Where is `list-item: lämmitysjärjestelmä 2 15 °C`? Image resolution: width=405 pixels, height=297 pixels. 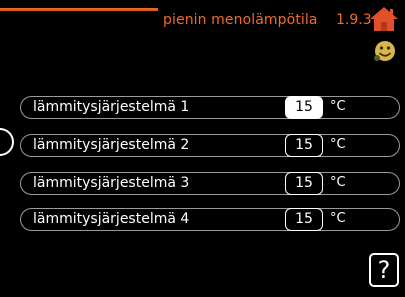 list-item: lämmitysjärjestelmä 2 15 °C is located at coordinates (210, 145).